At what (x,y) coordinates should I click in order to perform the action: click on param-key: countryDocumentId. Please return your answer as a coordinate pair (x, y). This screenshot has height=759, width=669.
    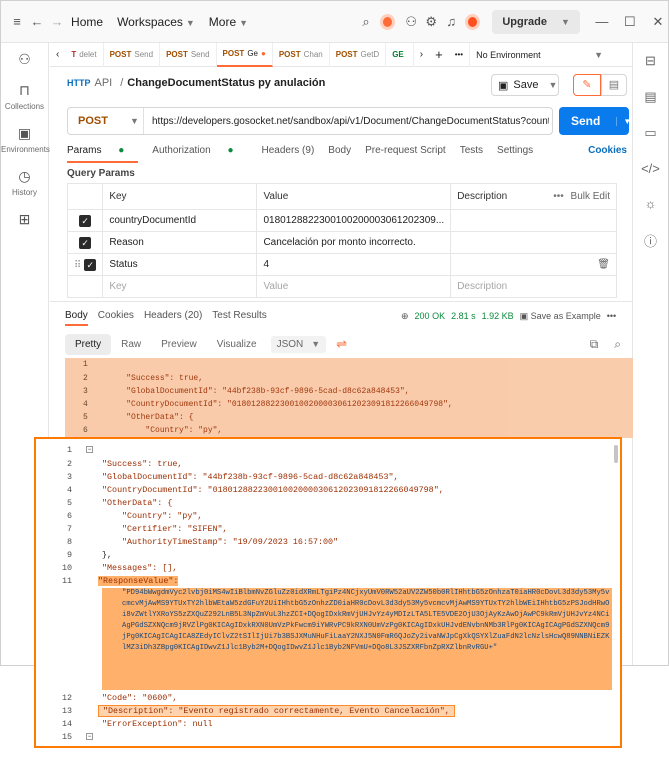
    Looking at the image, I should click on (180, 220).